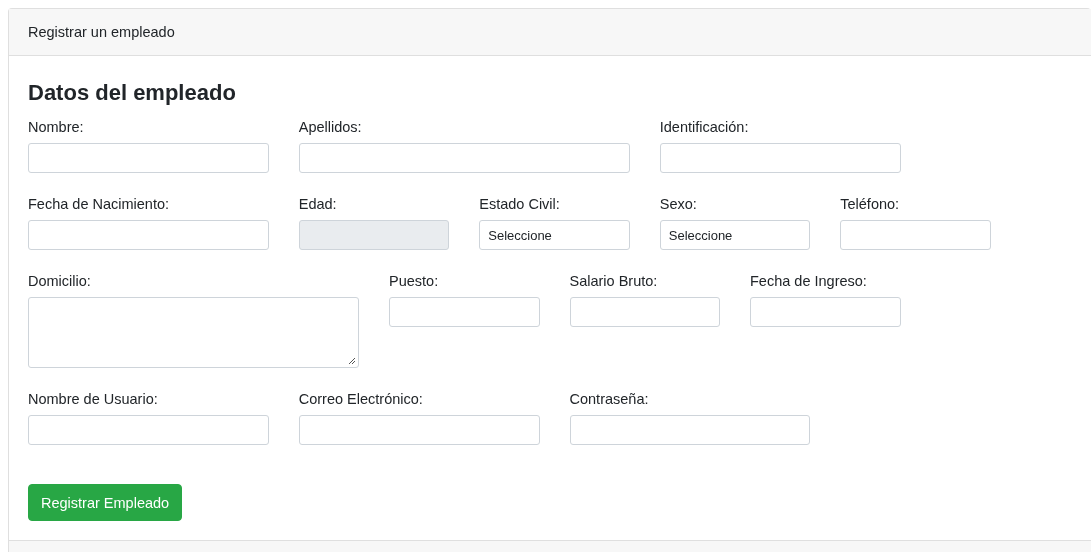 Image resolution: width=1091 pixels, height=552 pixels. Describe the element at coordinates (613, 281) in the screenshot. I see `field-label: Salario Bruto:` at that location.